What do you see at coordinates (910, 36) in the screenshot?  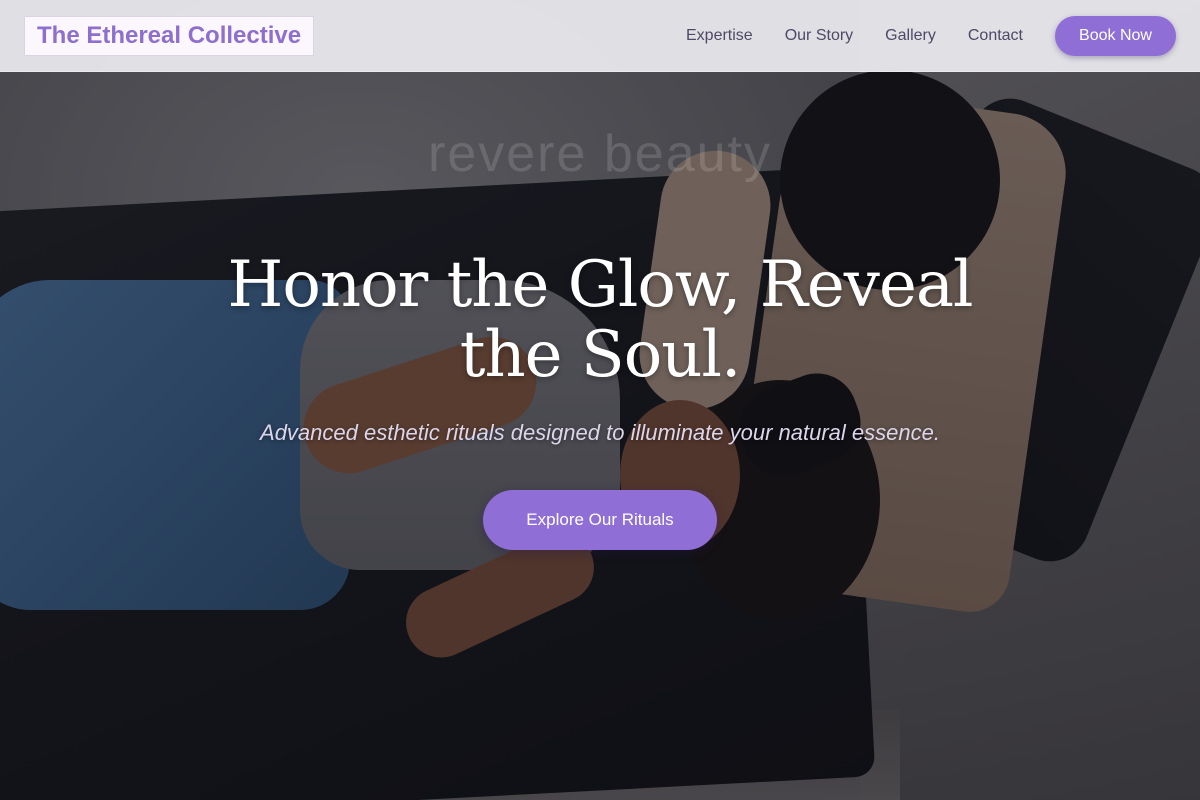 I see `nav-link-gallery: Gallery` at bounding box center [910, 36].